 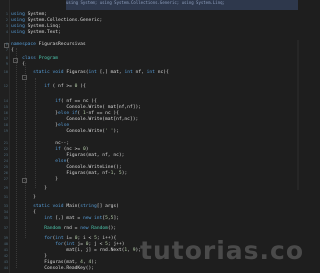 I want to click on line-number: 41, so click(x=5, y=250).